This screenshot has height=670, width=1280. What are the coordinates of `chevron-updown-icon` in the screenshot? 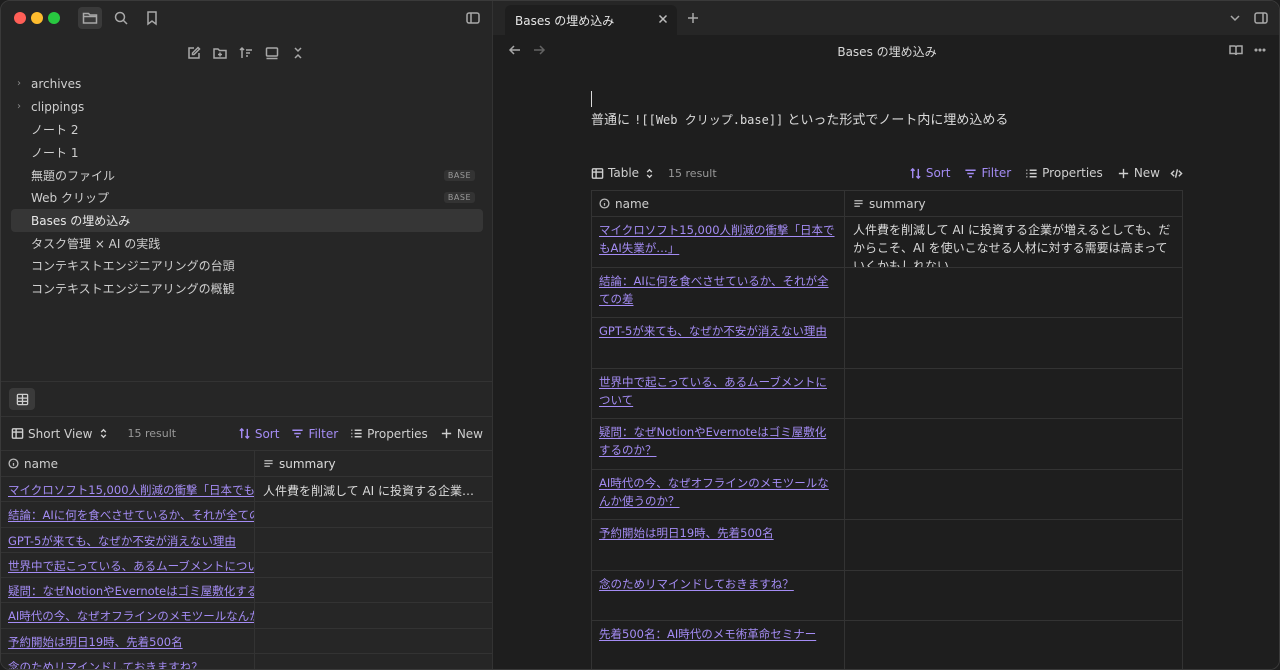 It's located at (103, 433).